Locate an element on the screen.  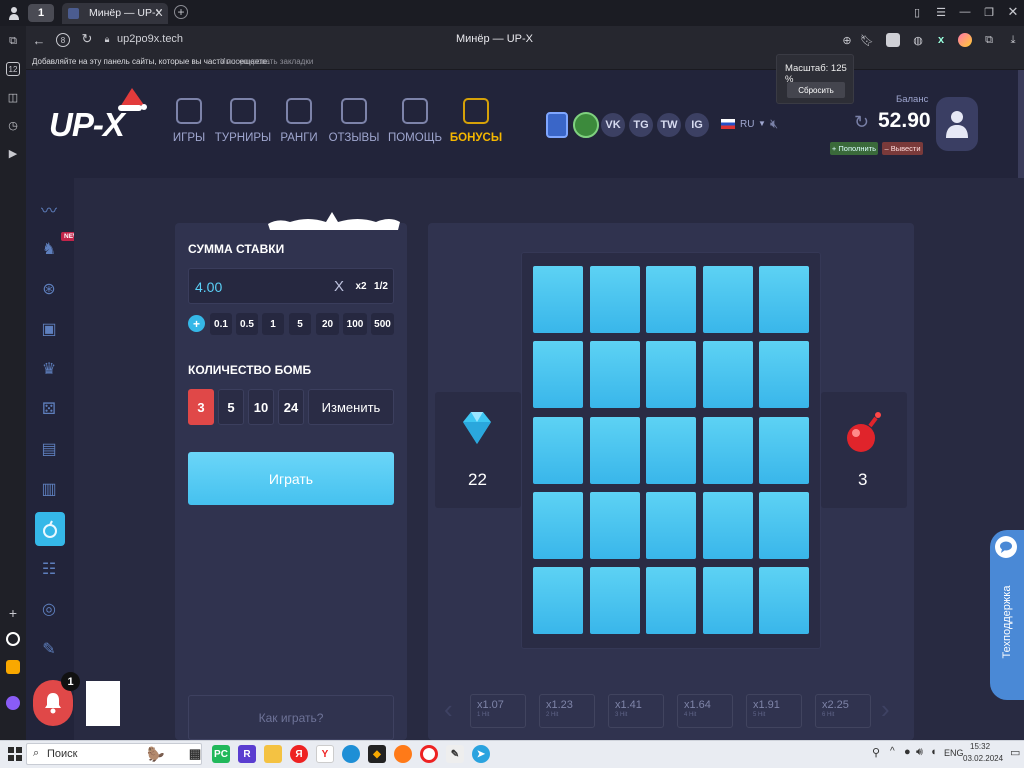
extensions-icon: ⧉ is located at coordinates (989, 40).